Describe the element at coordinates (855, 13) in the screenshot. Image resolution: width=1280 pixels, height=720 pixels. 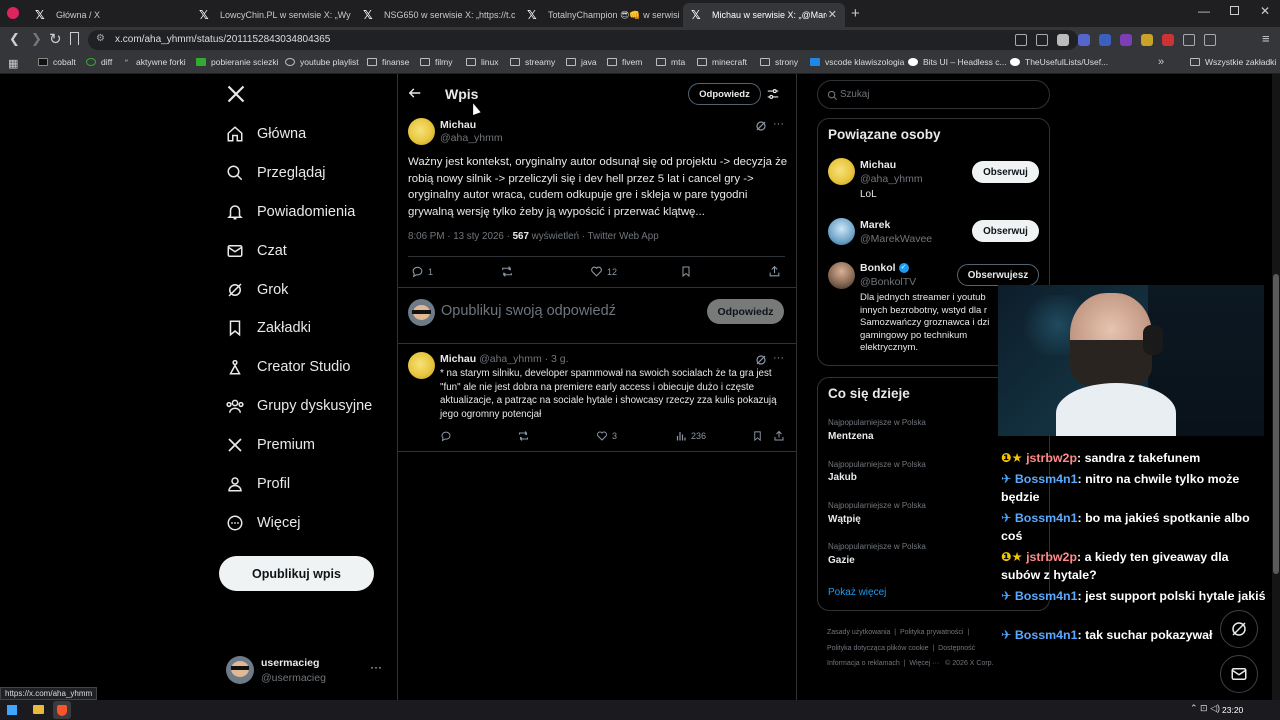
I see `new-tab-icon: +` at that location.